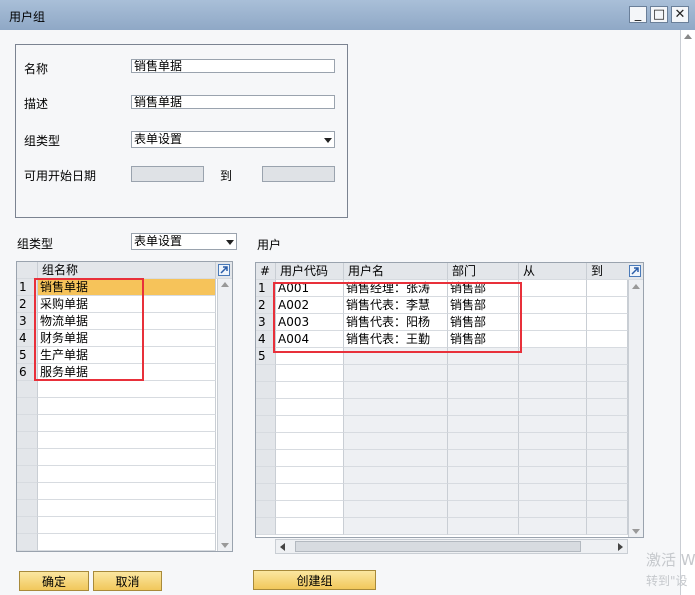 This screenshot has width=695, height=595. I want to click on description-field: 销售单据, so click(233, 102).